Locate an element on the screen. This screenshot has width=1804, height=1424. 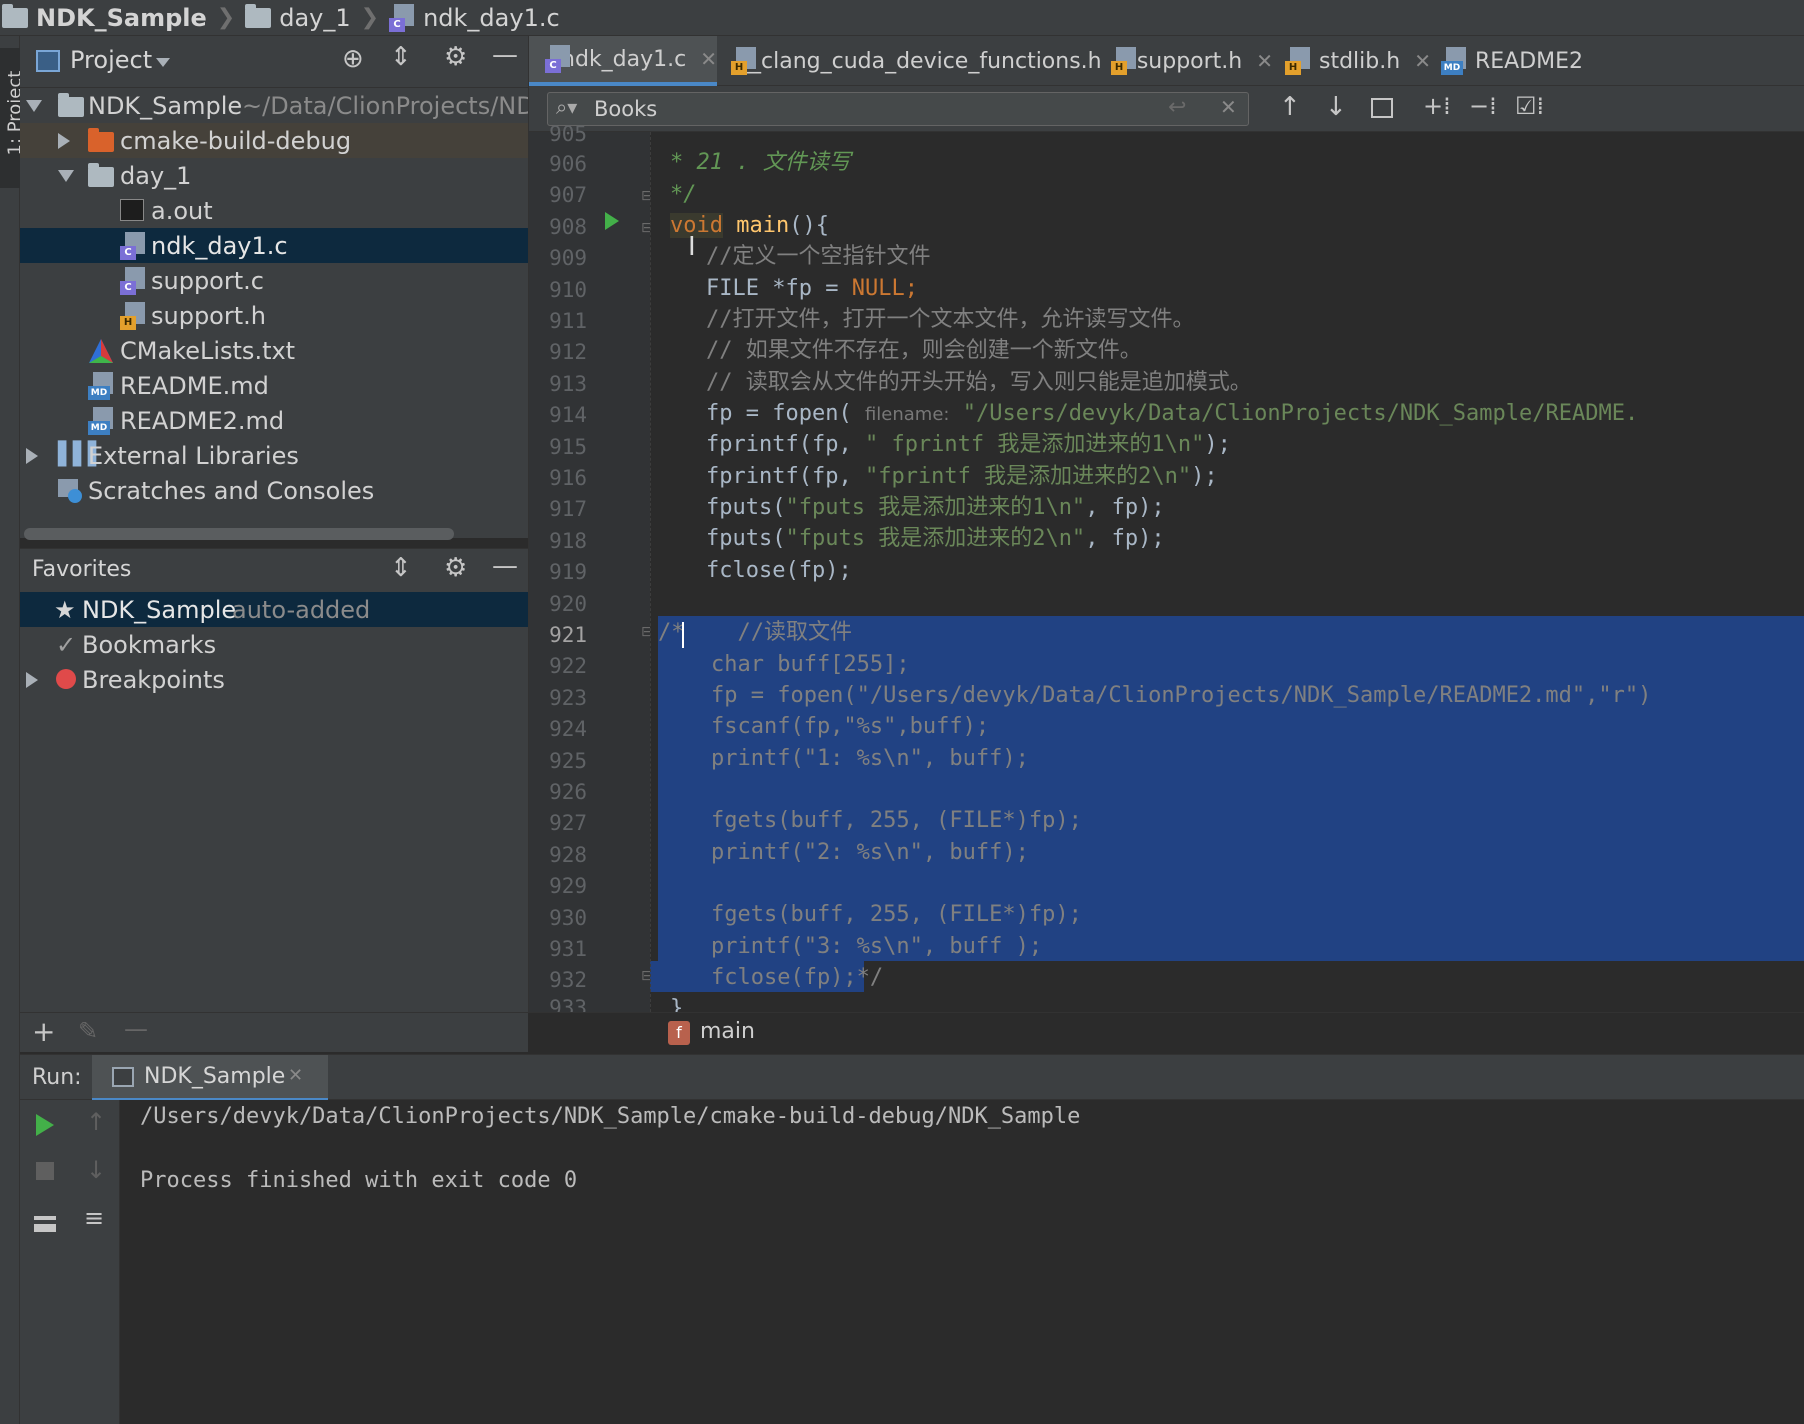
tab-stdlib-h: H stdlib.h ✕ is located at coordinates (1361, 61).